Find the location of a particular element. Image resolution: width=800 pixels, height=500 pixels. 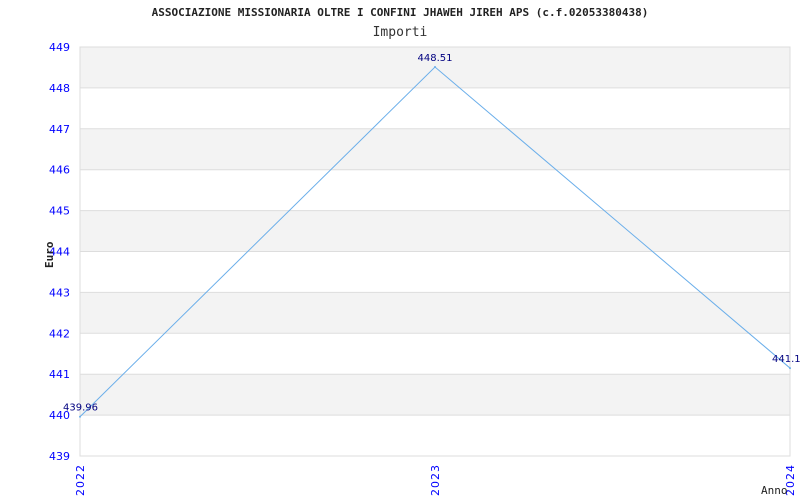

data-label: 448.51 is located at coordinates (435, 58).